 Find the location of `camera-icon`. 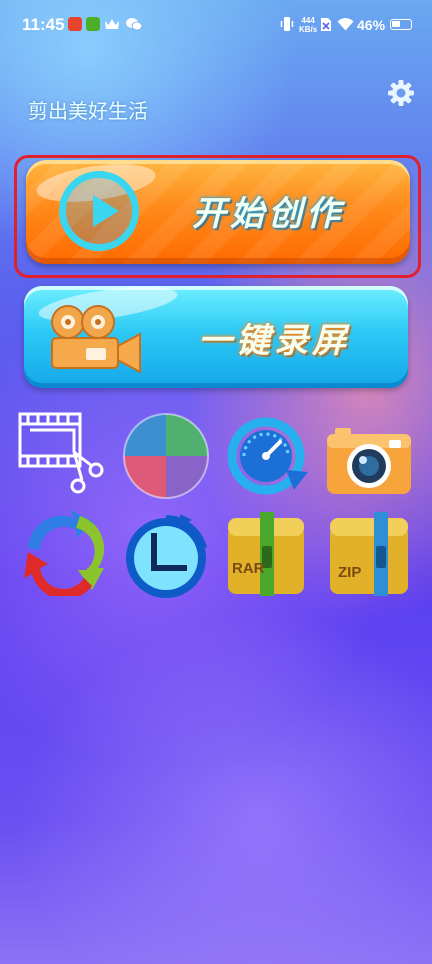

camera-icon is located at coordinates (369, 460).